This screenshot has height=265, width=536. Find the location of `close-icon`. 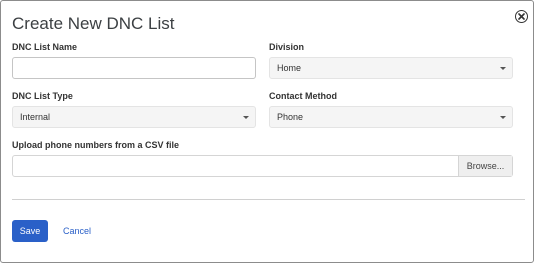

close-icon is located at coordinates (521, 16).